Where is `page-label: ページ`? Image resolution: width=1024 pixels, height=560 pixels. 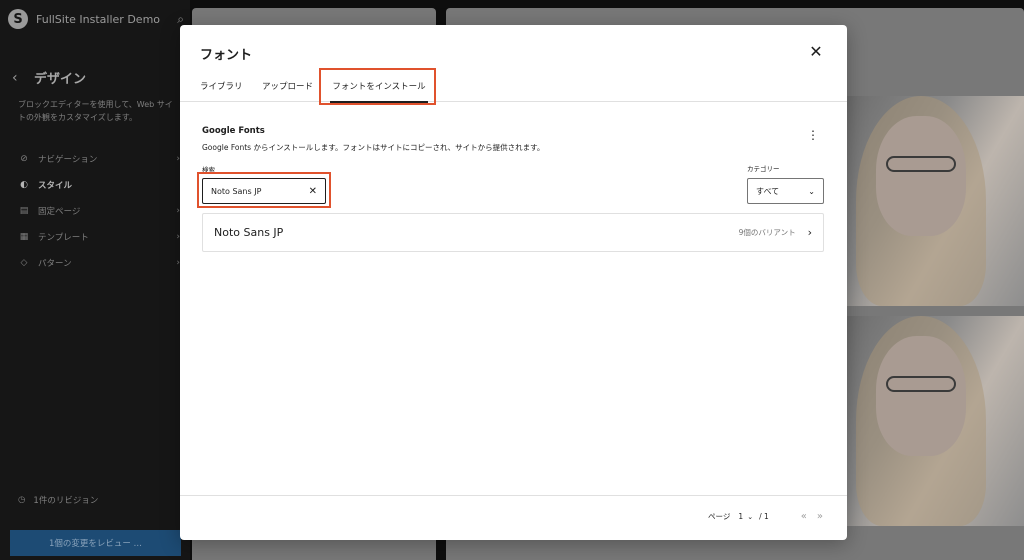 page-label: ページ is located at coordinates (719, 516).